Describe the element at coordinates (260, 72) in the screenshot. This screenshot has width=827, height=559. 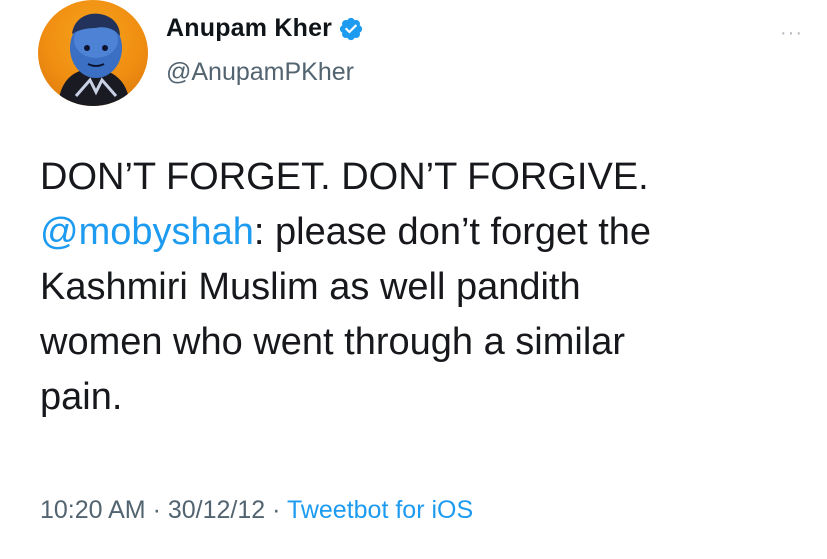
I see `author-handle: @AnupamPKher` at that location.